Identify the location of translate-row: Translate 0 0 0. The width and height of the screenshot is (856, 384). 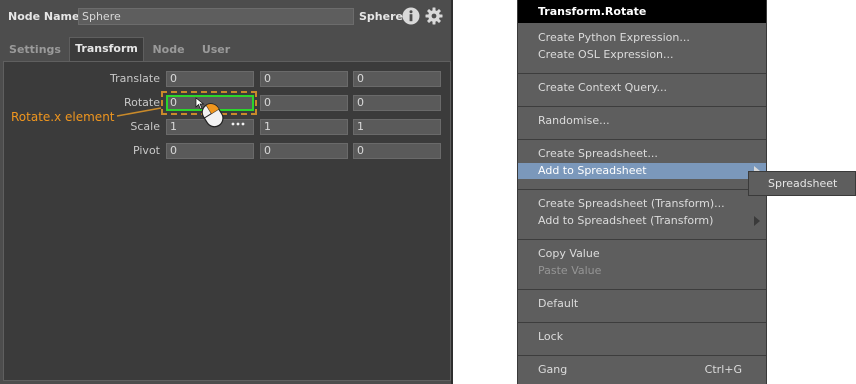
(227, 79).